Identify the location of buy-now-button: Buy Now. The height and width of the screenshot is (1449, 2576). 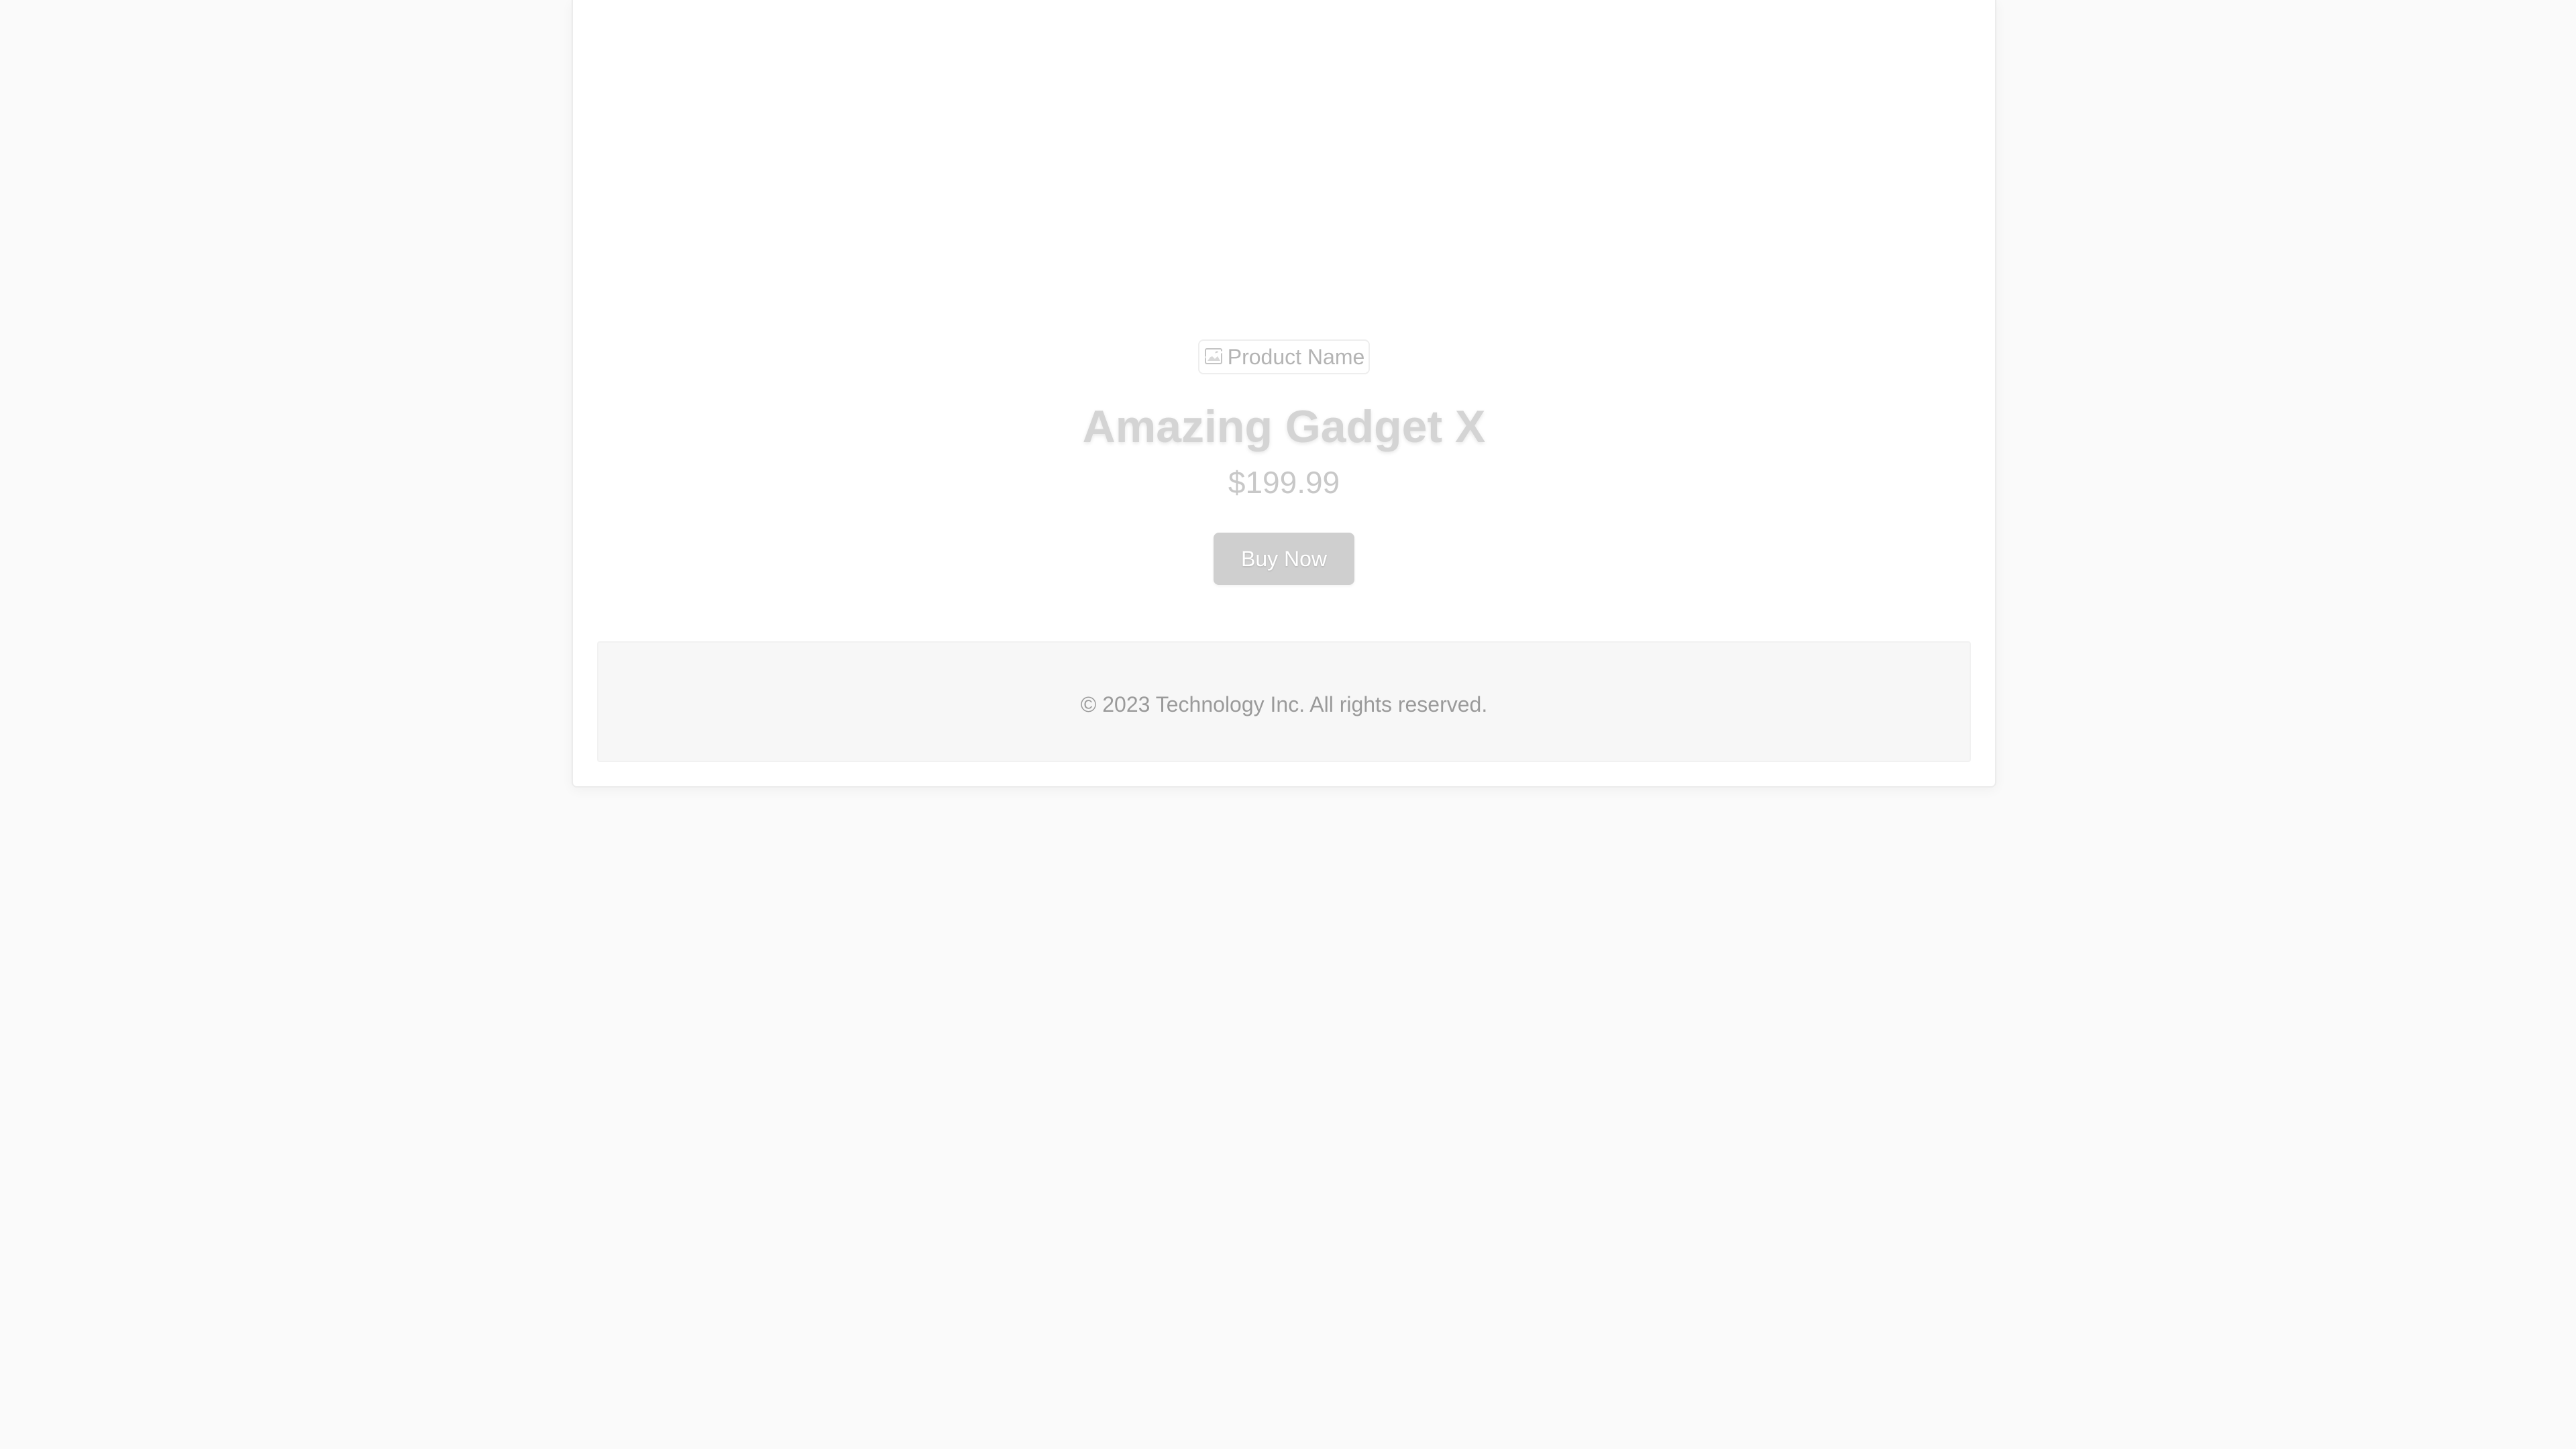
(1284, 559).